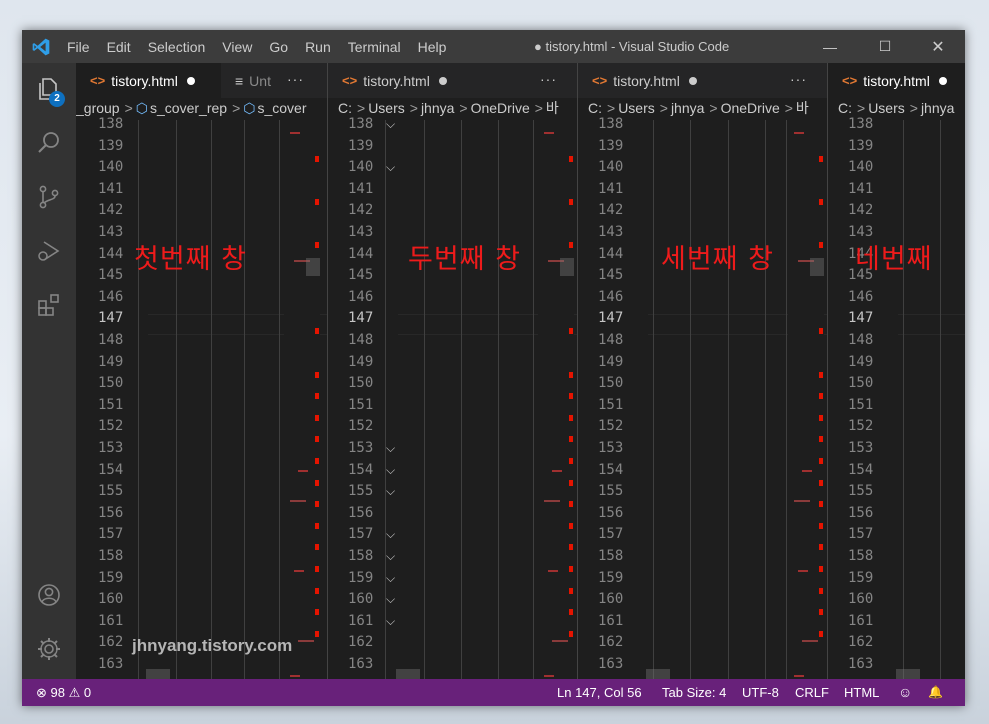 This screenshot has width=989, height=724. Describe the element at coordinates (78, 47) in the screenshot. I see `menu-file: File` at that location.